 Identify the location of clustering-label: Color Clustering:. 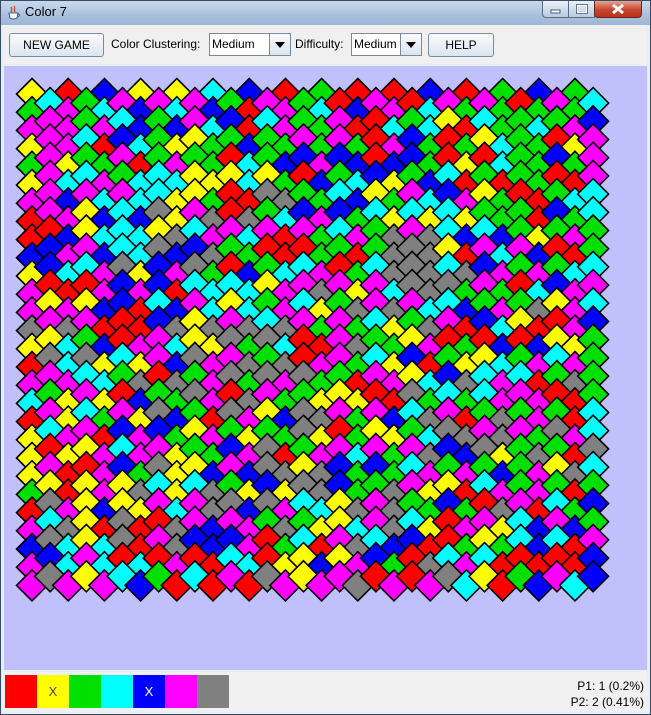
(156, 44).